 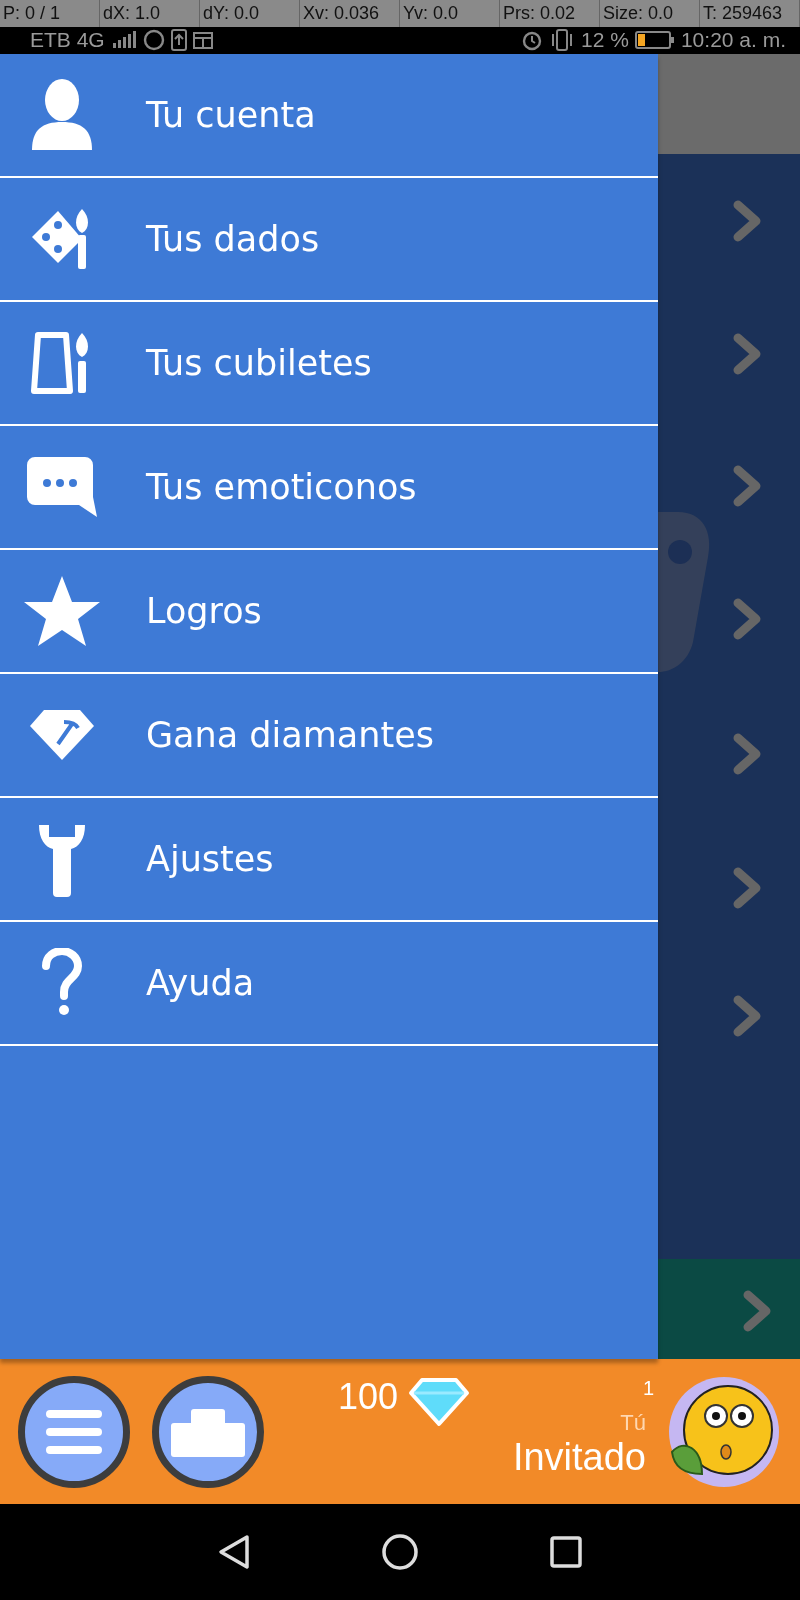 I want to click on question-mark-icon, so click(x=62, y=982).